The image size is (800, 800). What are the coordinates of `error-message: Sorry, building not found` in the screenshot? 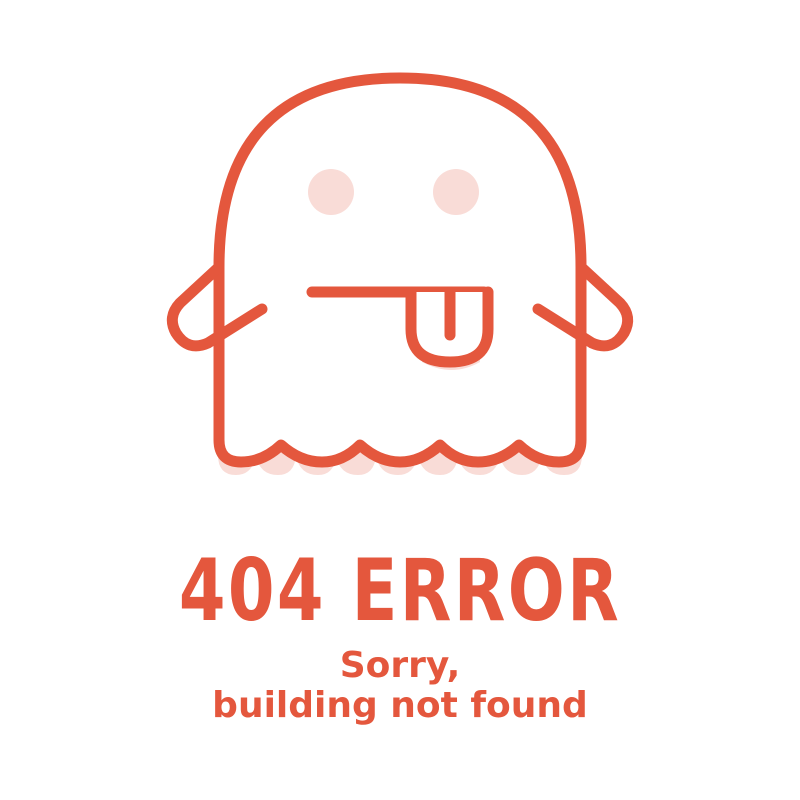 It's located at (400, 686).